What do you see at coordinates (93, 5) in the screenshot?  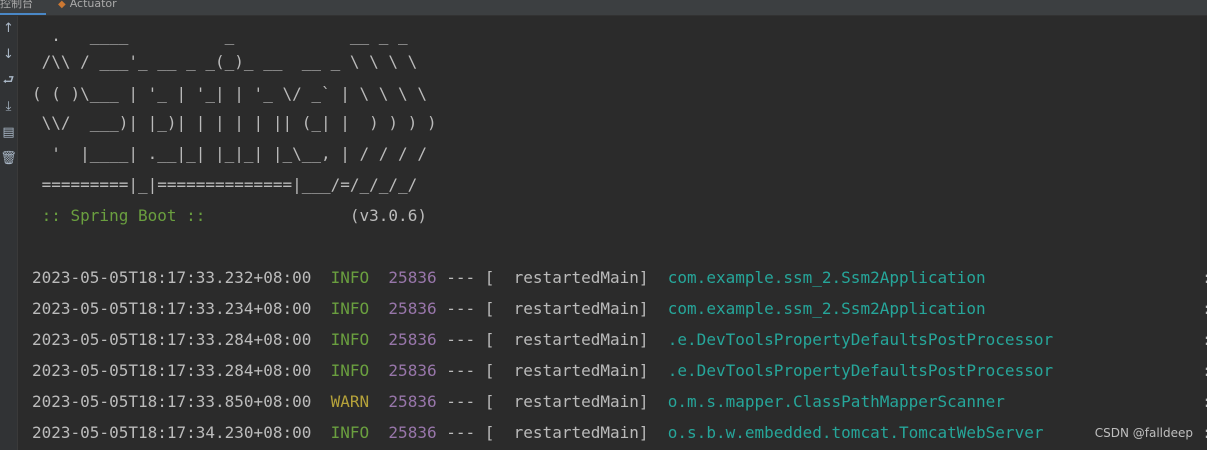 I see `tab-actuator-label: Actuator` at bounding box center [93, 5].